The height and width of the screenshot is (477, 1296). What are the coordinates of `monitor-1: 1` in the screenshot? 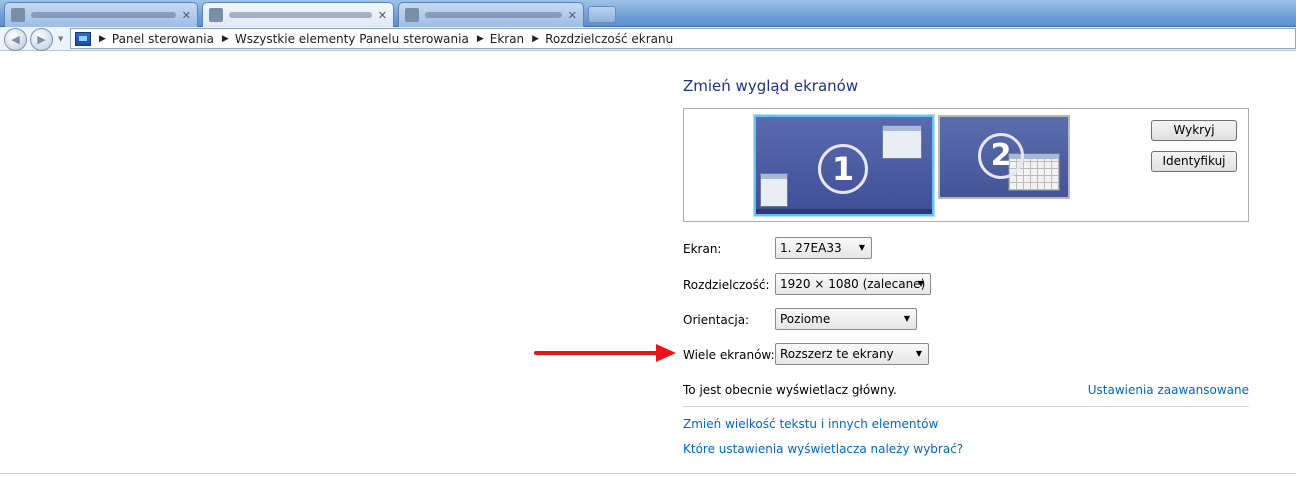 It's located at (844, 165).